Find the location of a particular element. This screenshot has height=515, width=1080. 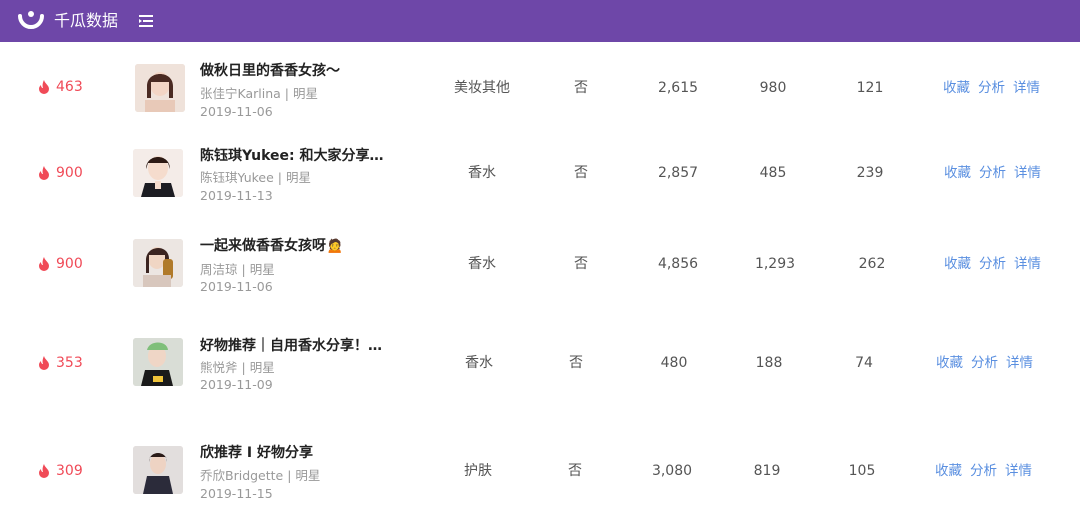

note-title: 做秋日里的香香女孩～ is located at coordinates (270, 71).